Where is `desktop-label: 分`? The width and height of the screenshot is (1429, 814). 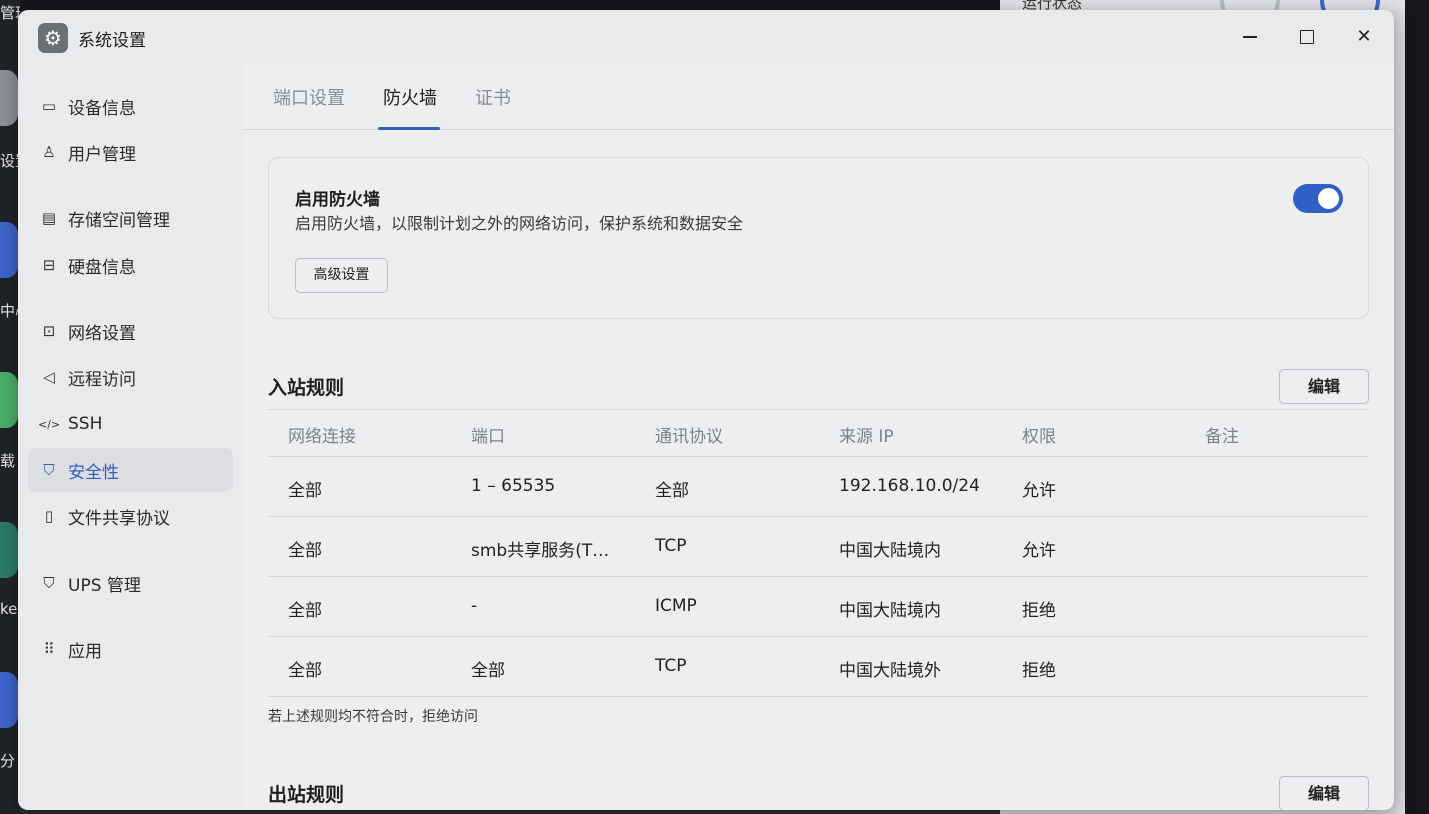
desktop-label: 分 is located at coordinates (7, 760).